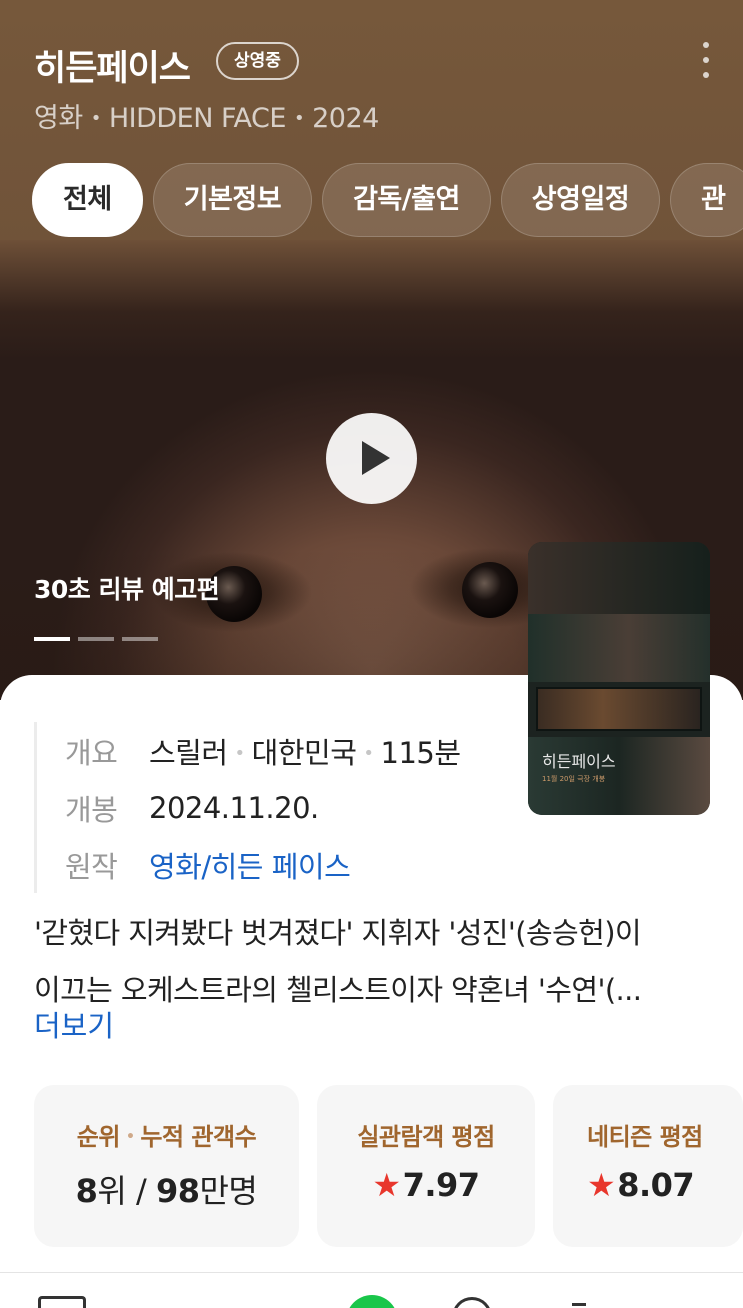 This screenshot has height=1308, width=743. I want to click on more-options-icon, so click(706, 60).